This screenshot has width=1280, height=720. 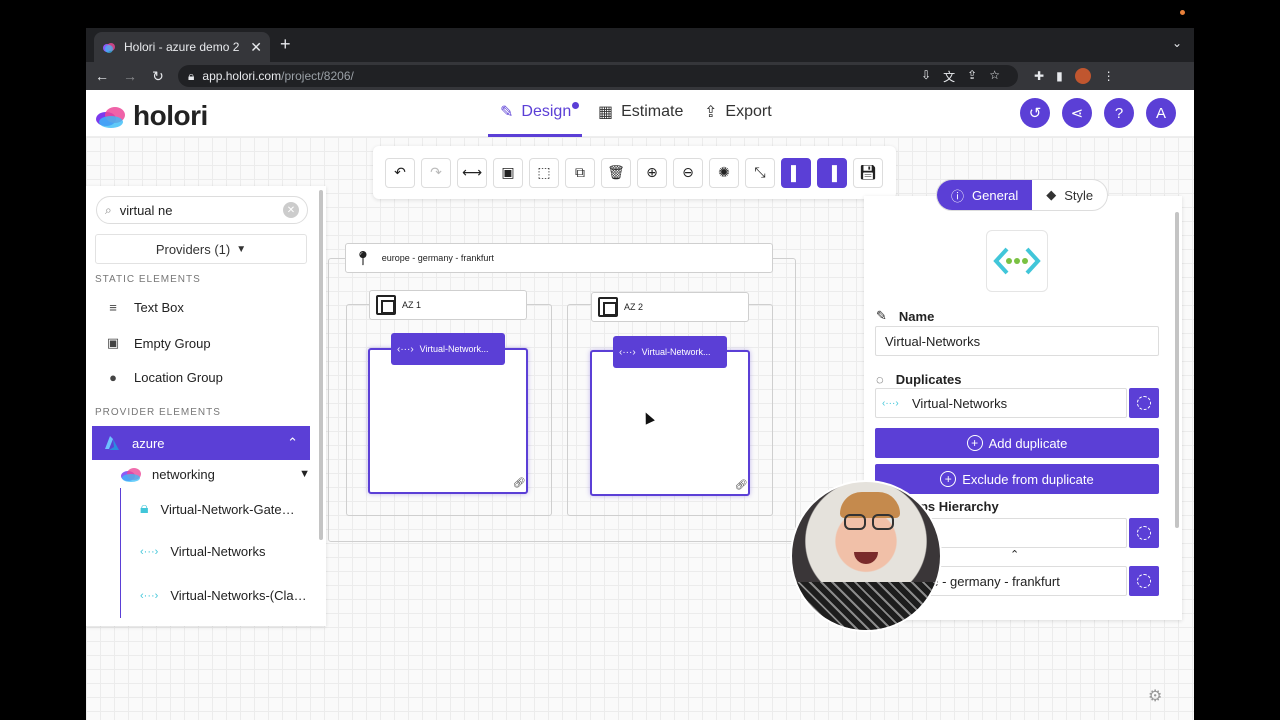 I want to click on install-icon: ⇩, so click(x=926, y=76).